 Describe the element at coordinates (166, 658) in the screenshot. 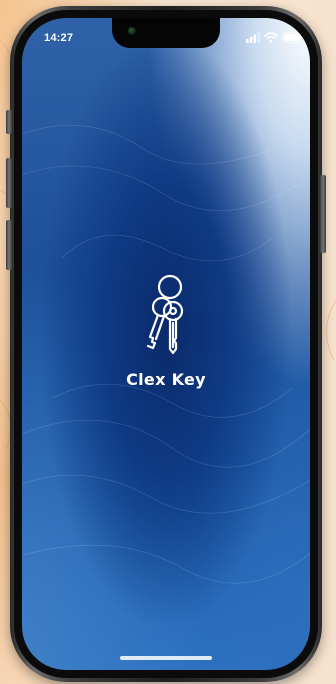

I see `home-indicator` at that location.